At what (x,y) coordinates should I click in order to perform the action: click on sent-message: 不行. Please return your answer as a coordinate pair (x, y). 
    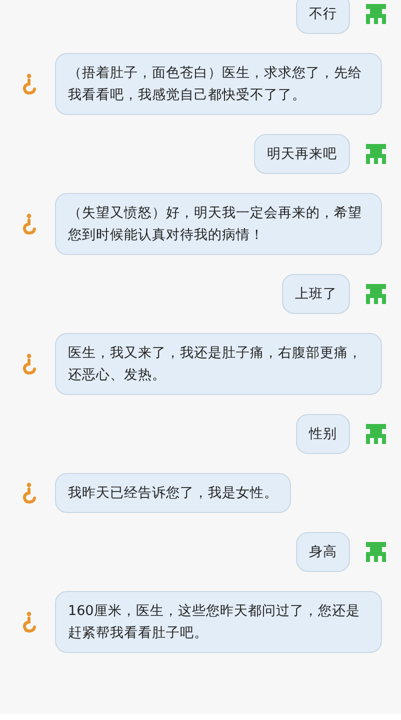
    Looking at the image, I should click on (323, 17).